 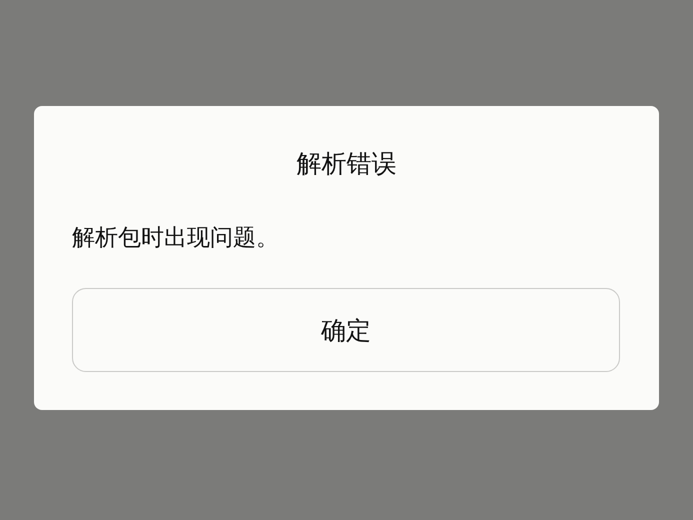 I want to click on dialog-title: 解析错误, so click(x=347, y=164).